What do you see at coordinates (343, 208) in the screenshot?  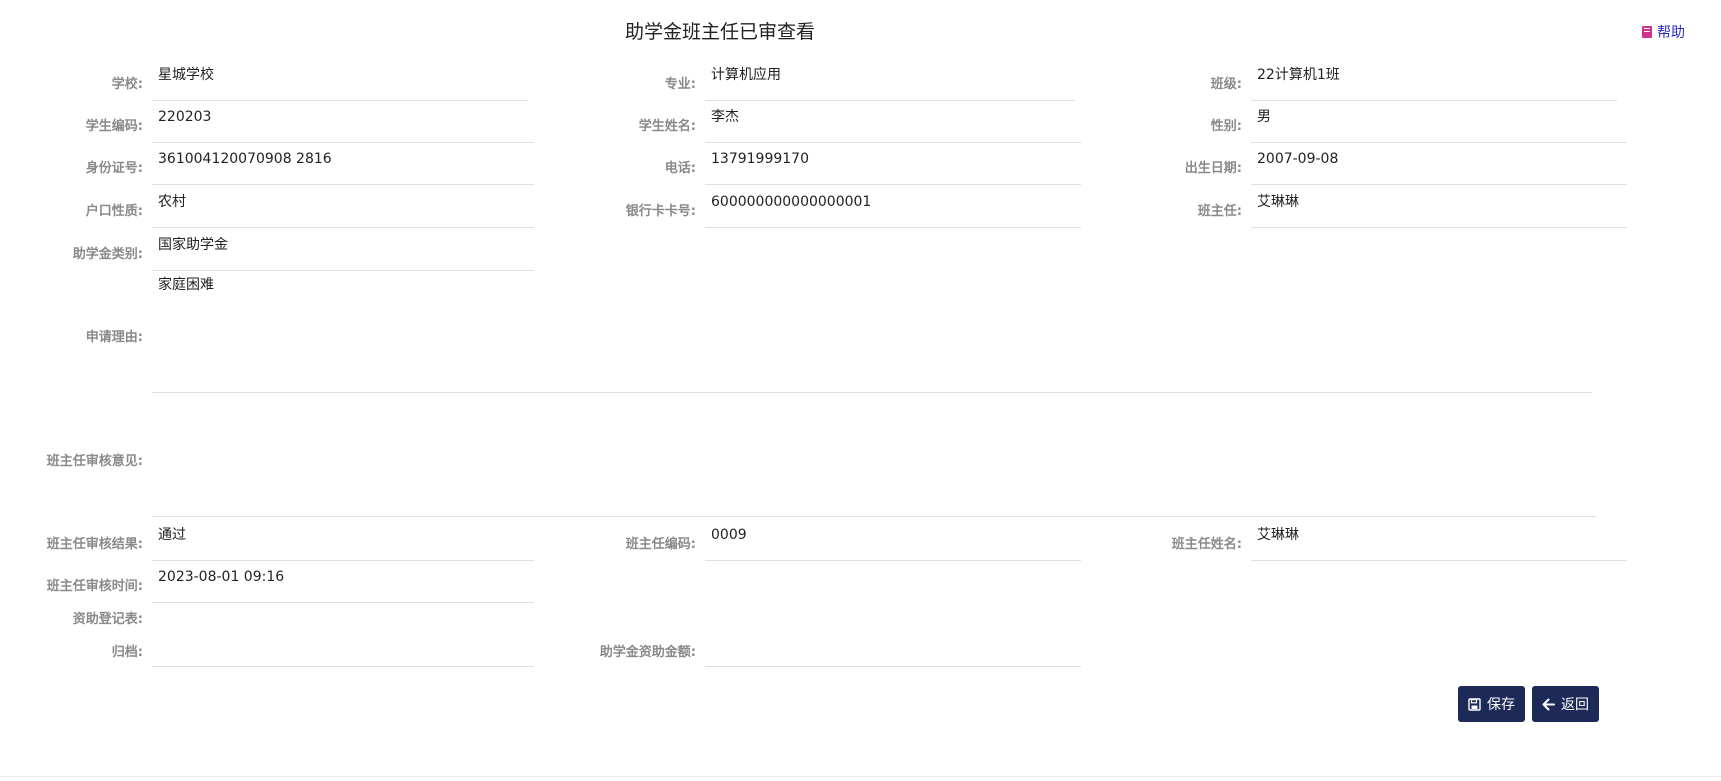 I see `household-type-value: 农村` at bounding box center [343, 208].